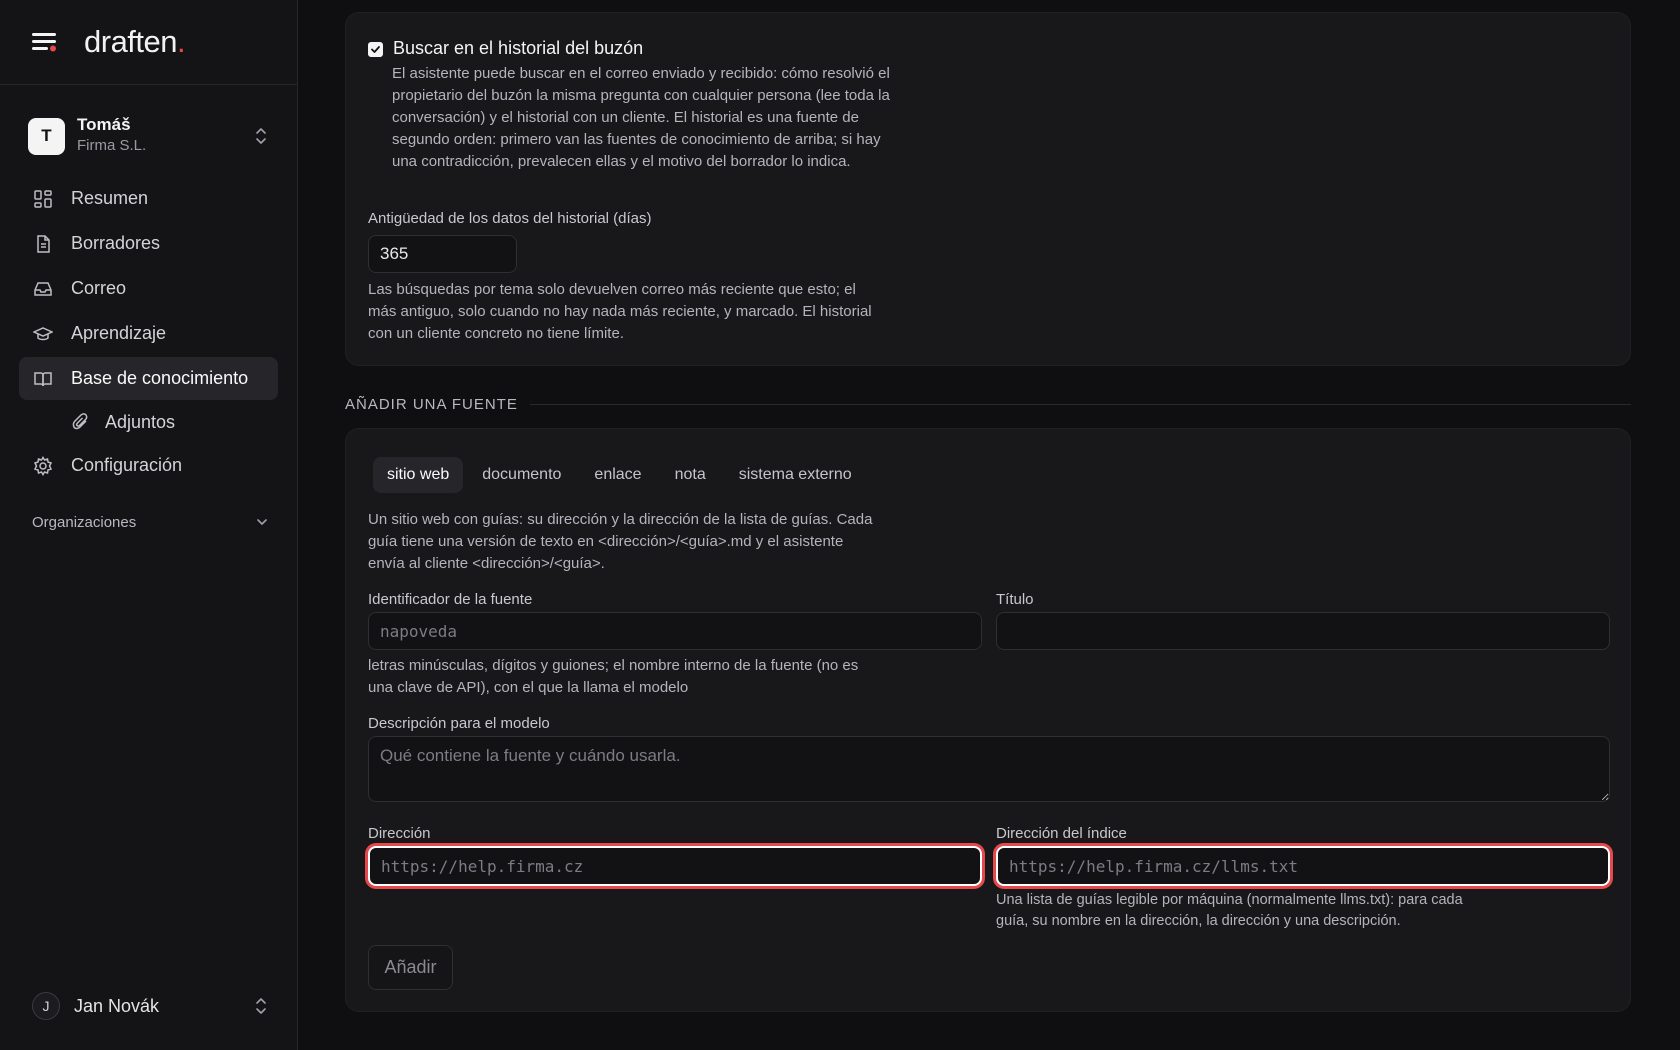 The width and height of the screenshot is (1680, 1050). Describe the element at coordinates (43, 378) in the screenshot. I see `book-open-icon` at that location.